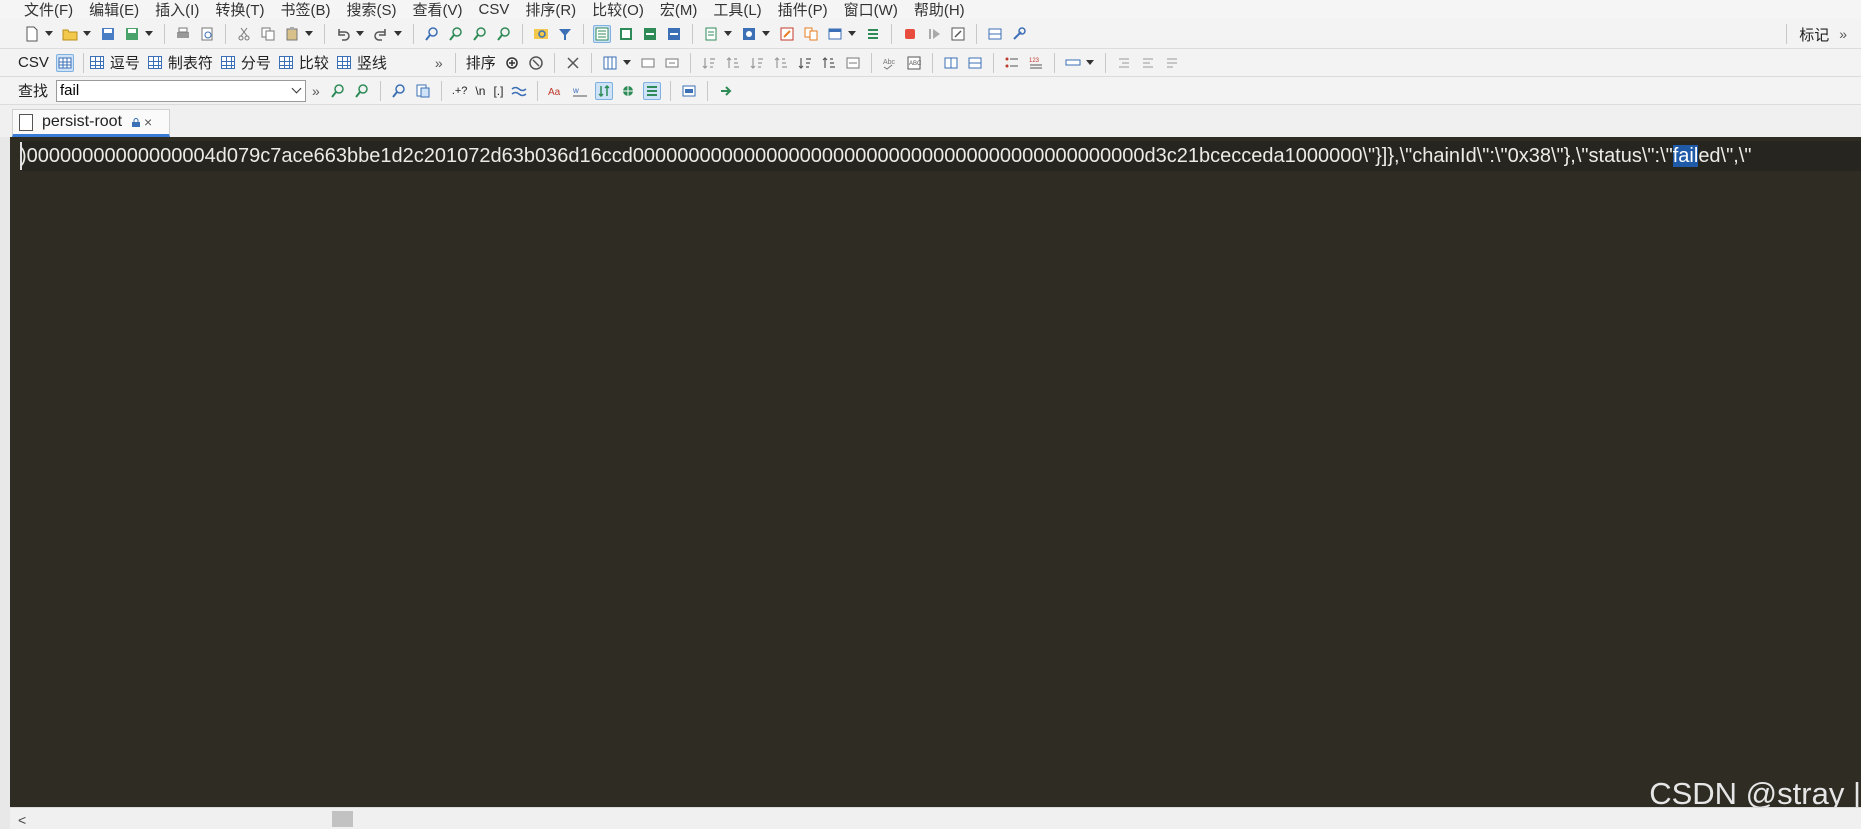 This screenshot has height=829, width=1861. What do you see at coordinates (618, 10) in the screenshot?
I see `menu-item-9: 比较(O)` at bounding box center [618, 10].